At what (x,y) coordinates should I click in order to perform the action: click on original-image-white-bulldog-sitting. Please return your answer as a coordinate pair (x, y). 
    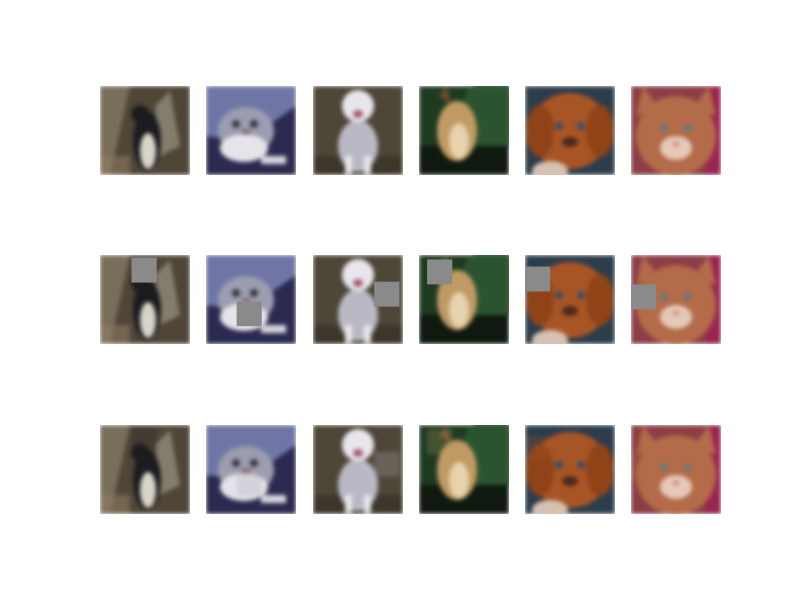
    Looking at the image, I should click on (358, 130).